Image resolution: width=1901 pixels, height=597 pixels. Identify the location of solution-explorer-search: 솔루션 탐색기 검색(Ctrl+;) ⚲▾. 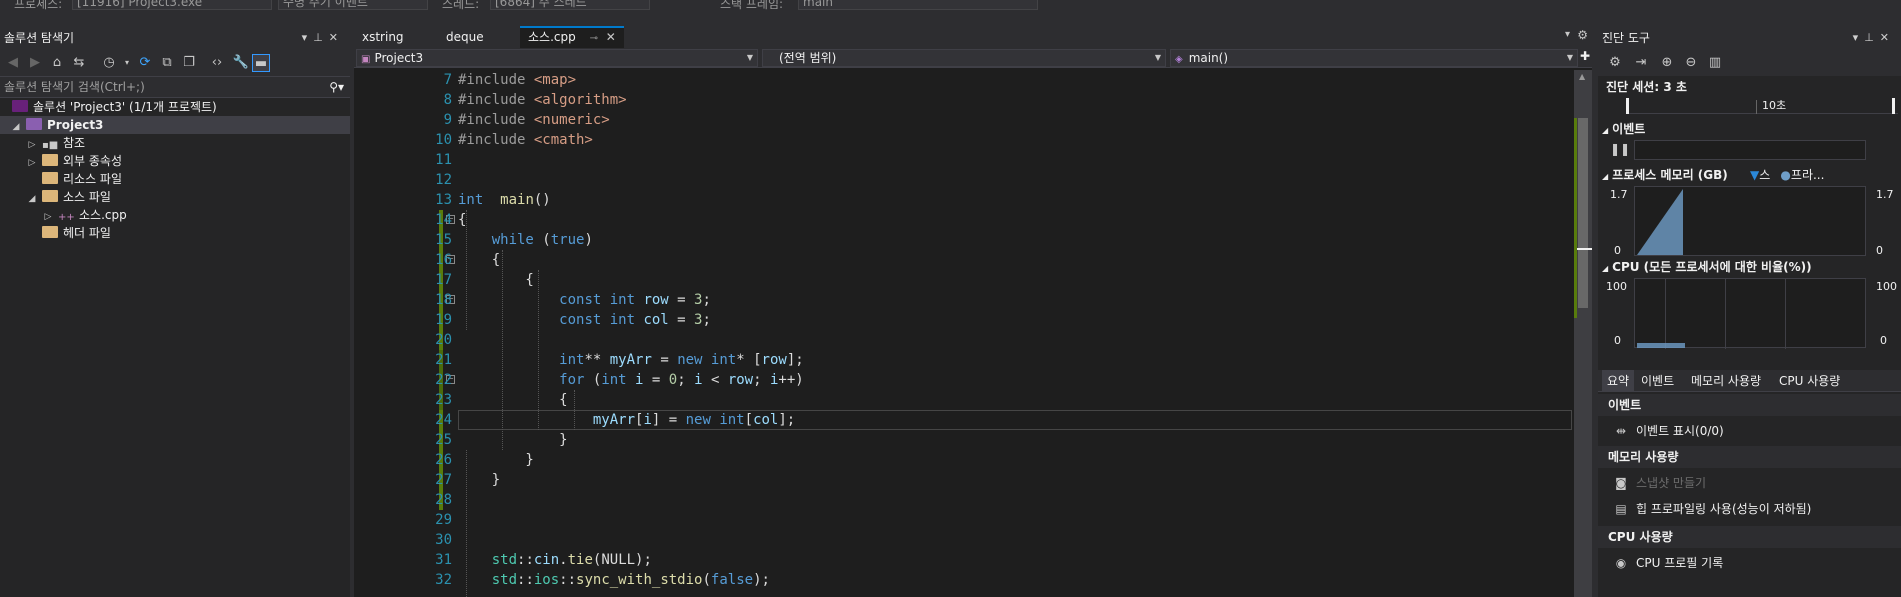
(175, 87).